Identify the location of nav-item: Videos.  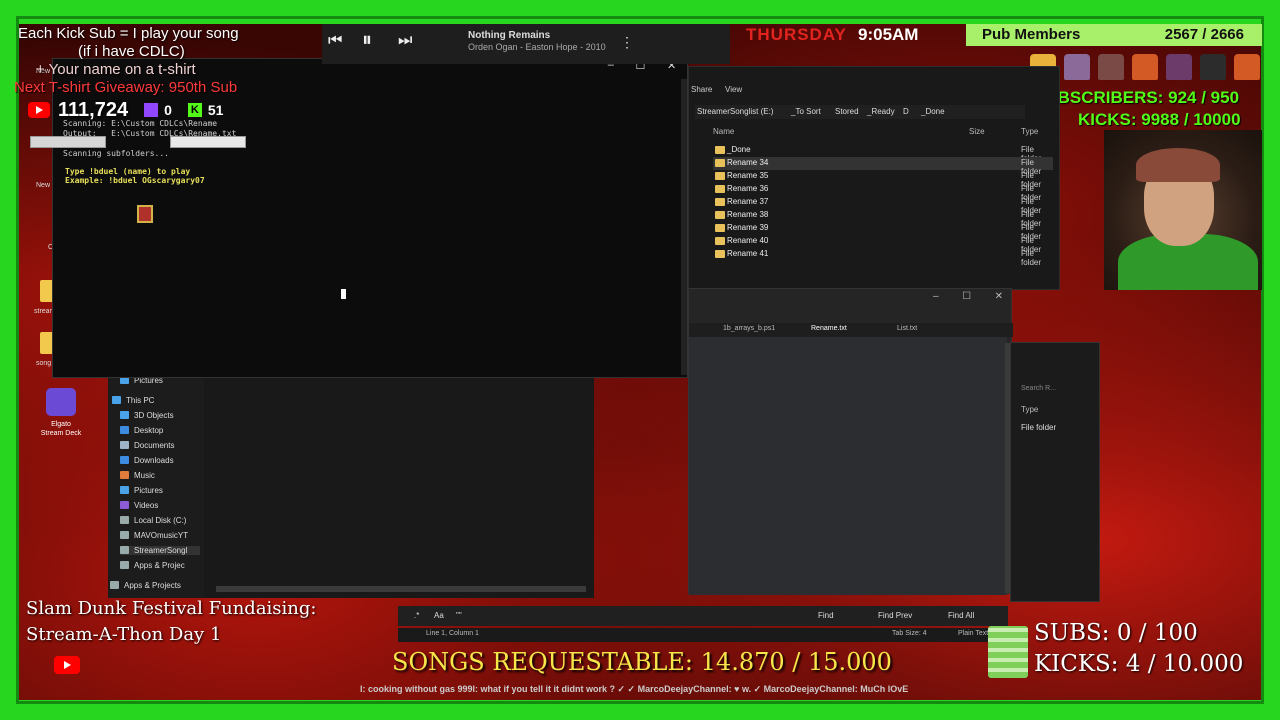
(139, 505).